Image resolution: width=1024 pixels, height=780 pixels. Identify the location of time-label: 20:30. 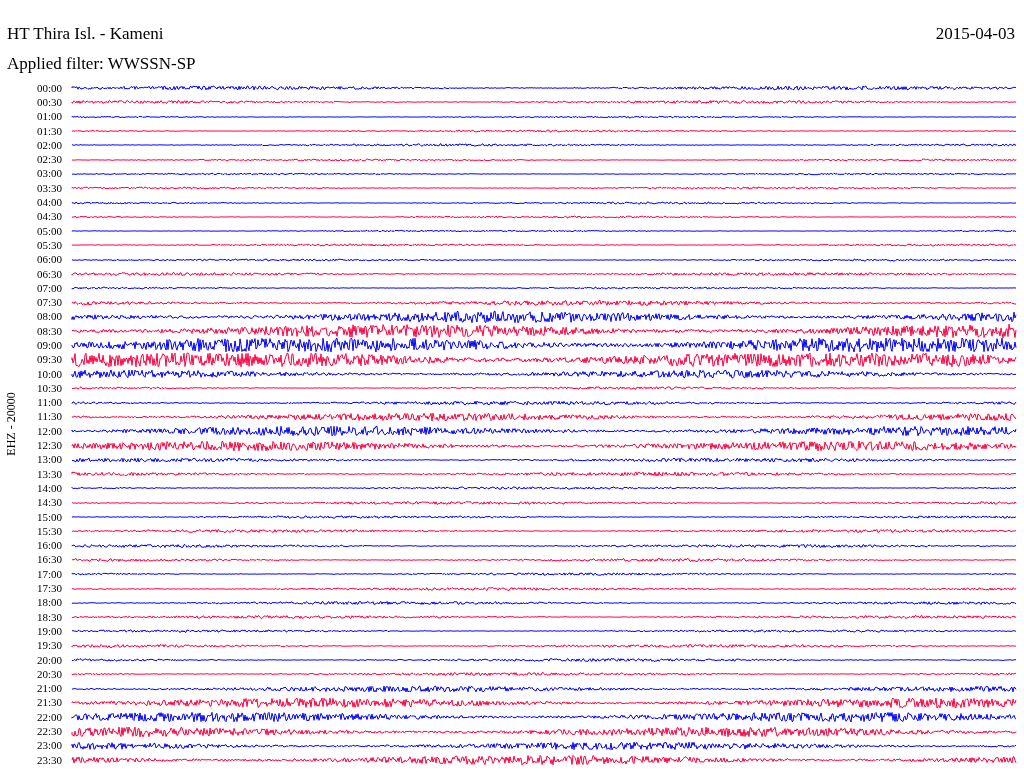
(48, 674).